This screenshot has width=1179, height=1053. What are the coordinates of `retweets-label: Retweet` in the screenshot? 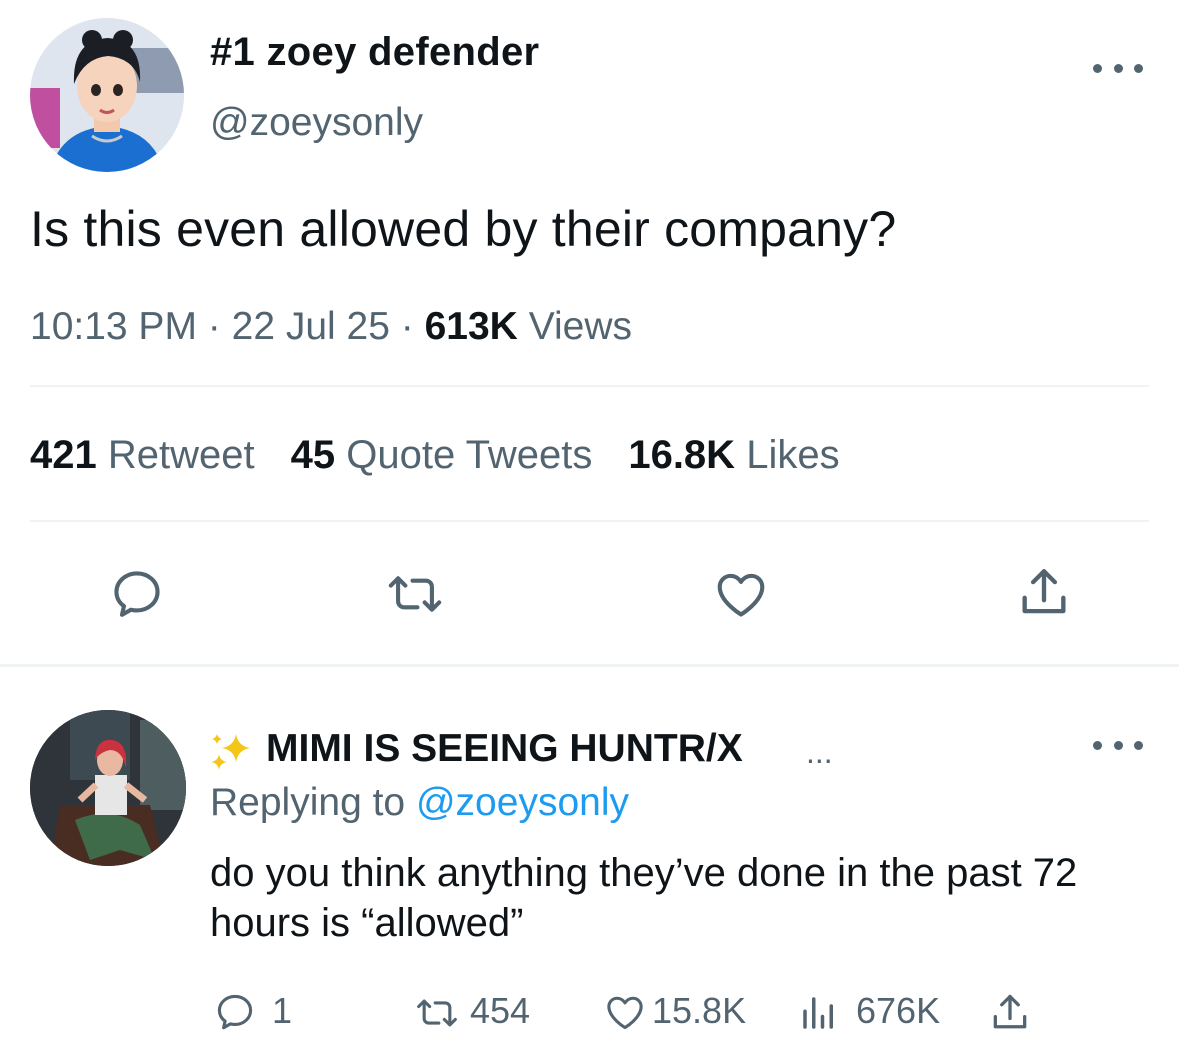 It's located at (181, 455).